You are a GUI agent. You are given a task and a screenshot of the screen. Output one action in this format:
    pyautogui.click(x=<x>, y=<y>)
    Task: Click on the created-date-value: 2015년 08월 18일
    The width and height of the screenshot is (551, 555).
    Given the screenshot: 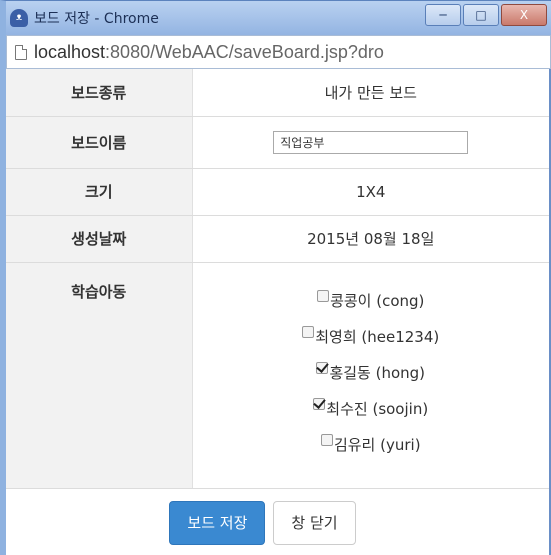 What is the action you would take?
    pyautogui.click(x=370, y=239)
    